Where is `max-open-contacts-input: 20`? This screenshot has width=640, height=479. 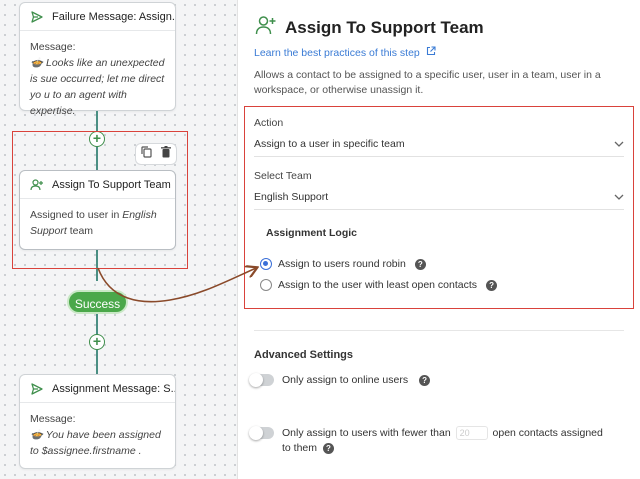
max-open-contacts-input: 20 is located at coordinates (471, 433).